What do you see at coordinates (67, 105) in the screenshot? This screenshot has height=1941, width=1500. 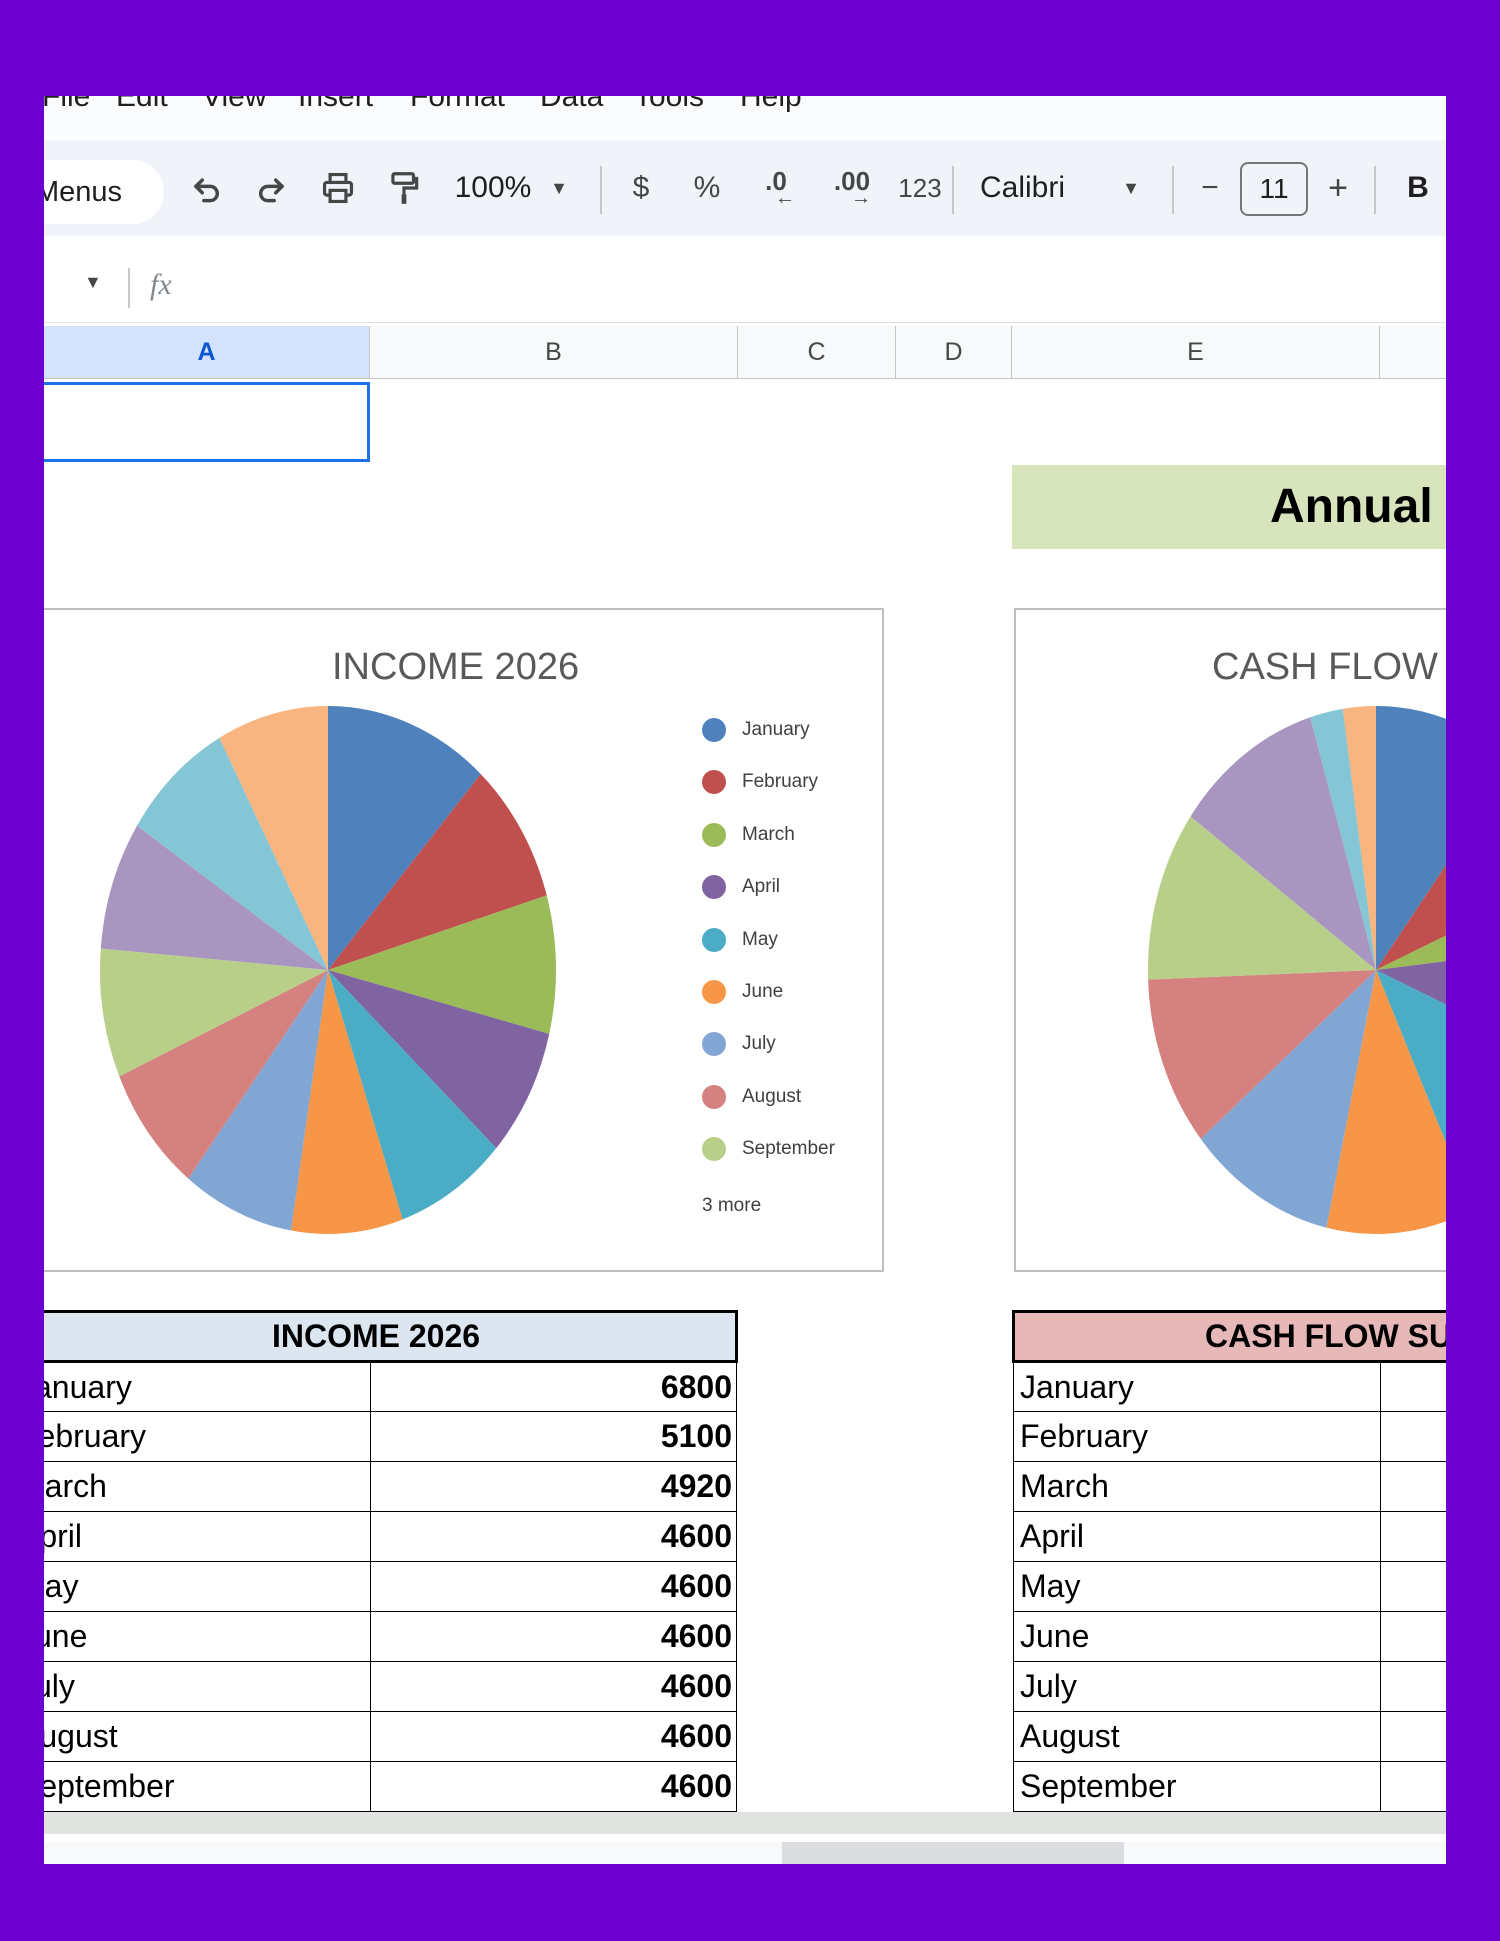 I see `menu-file: File` at bounding box center [67, 105].